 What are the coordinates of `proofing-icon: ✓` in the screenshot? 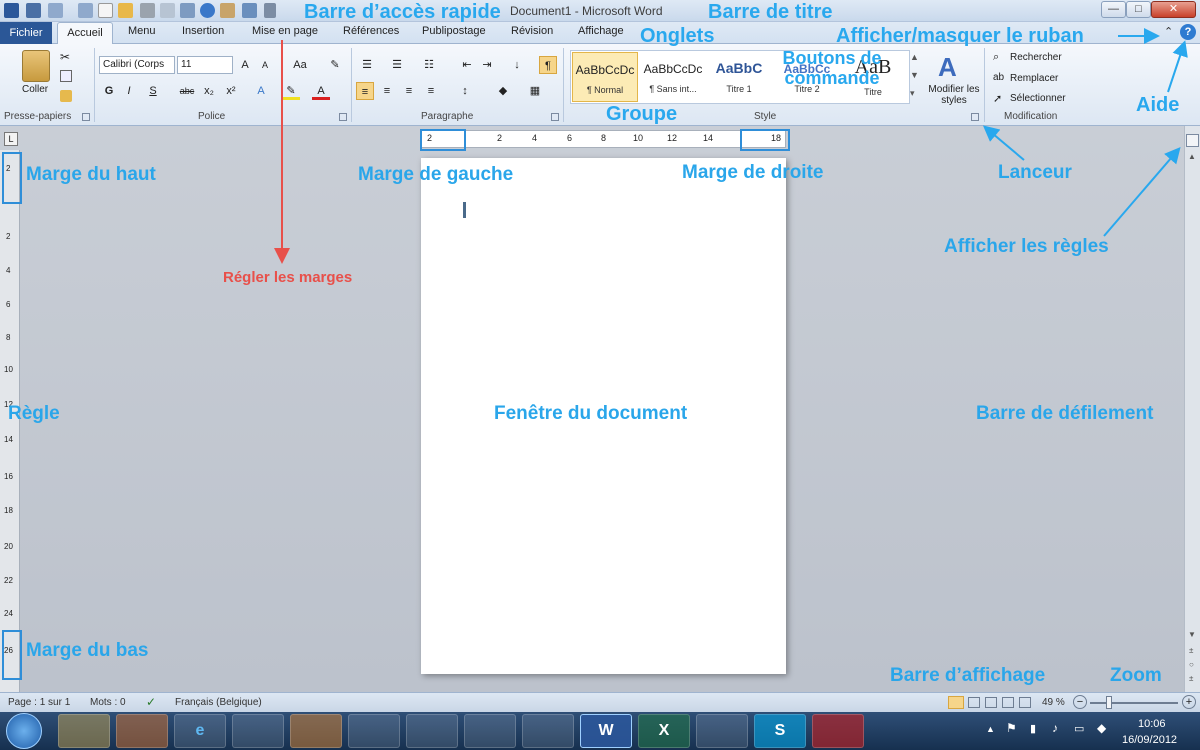 It's located at (151, 702).